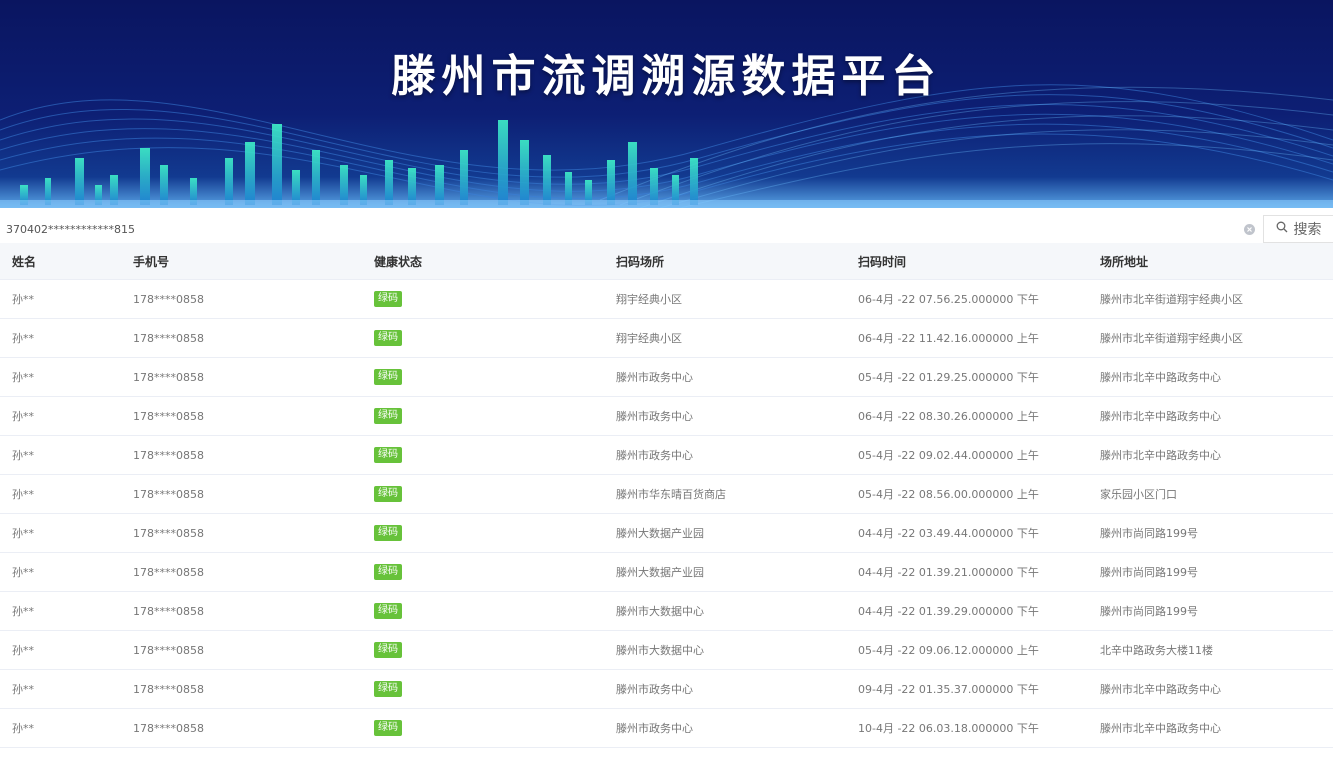 This screenshot has height=784, width=1333. I want to click on search-button-label: 搜索, so click(1307, 230).